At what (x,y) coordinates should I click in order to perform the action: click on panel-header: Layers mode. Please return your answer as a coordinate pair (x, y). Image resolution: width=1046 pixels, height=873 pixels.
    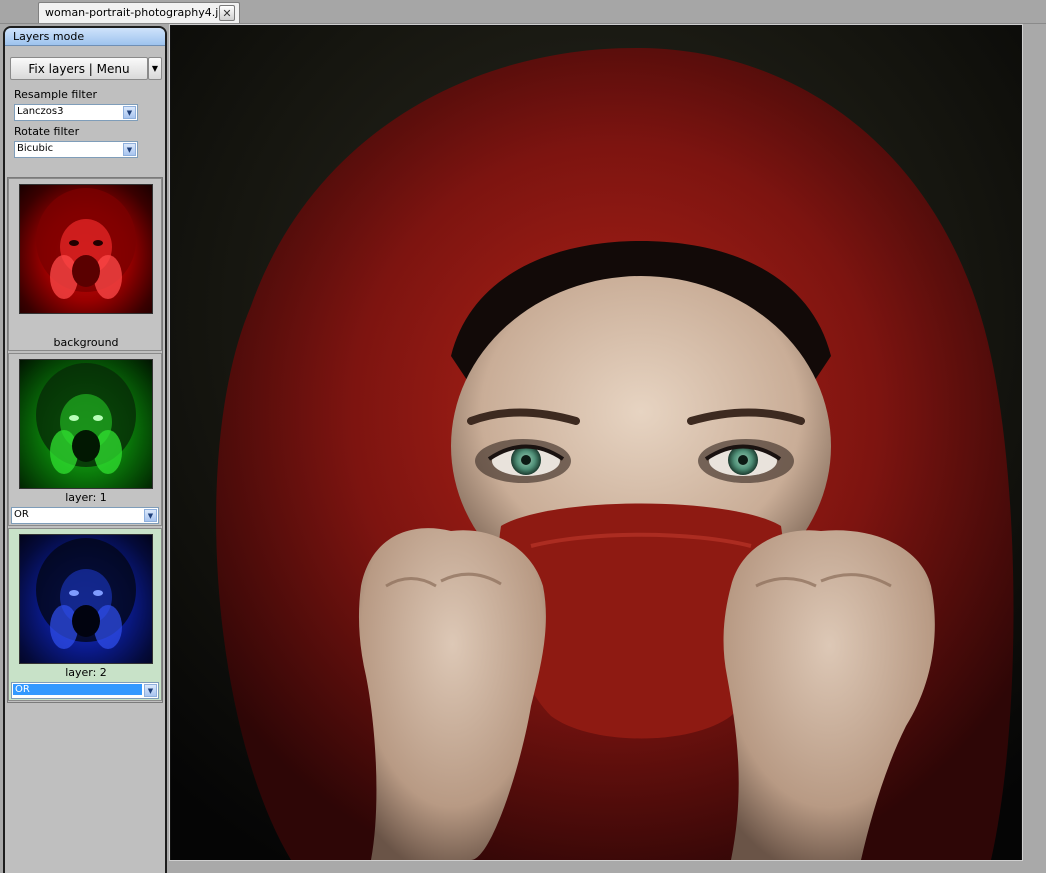
    Looking at the image, I should click on (85, 37).